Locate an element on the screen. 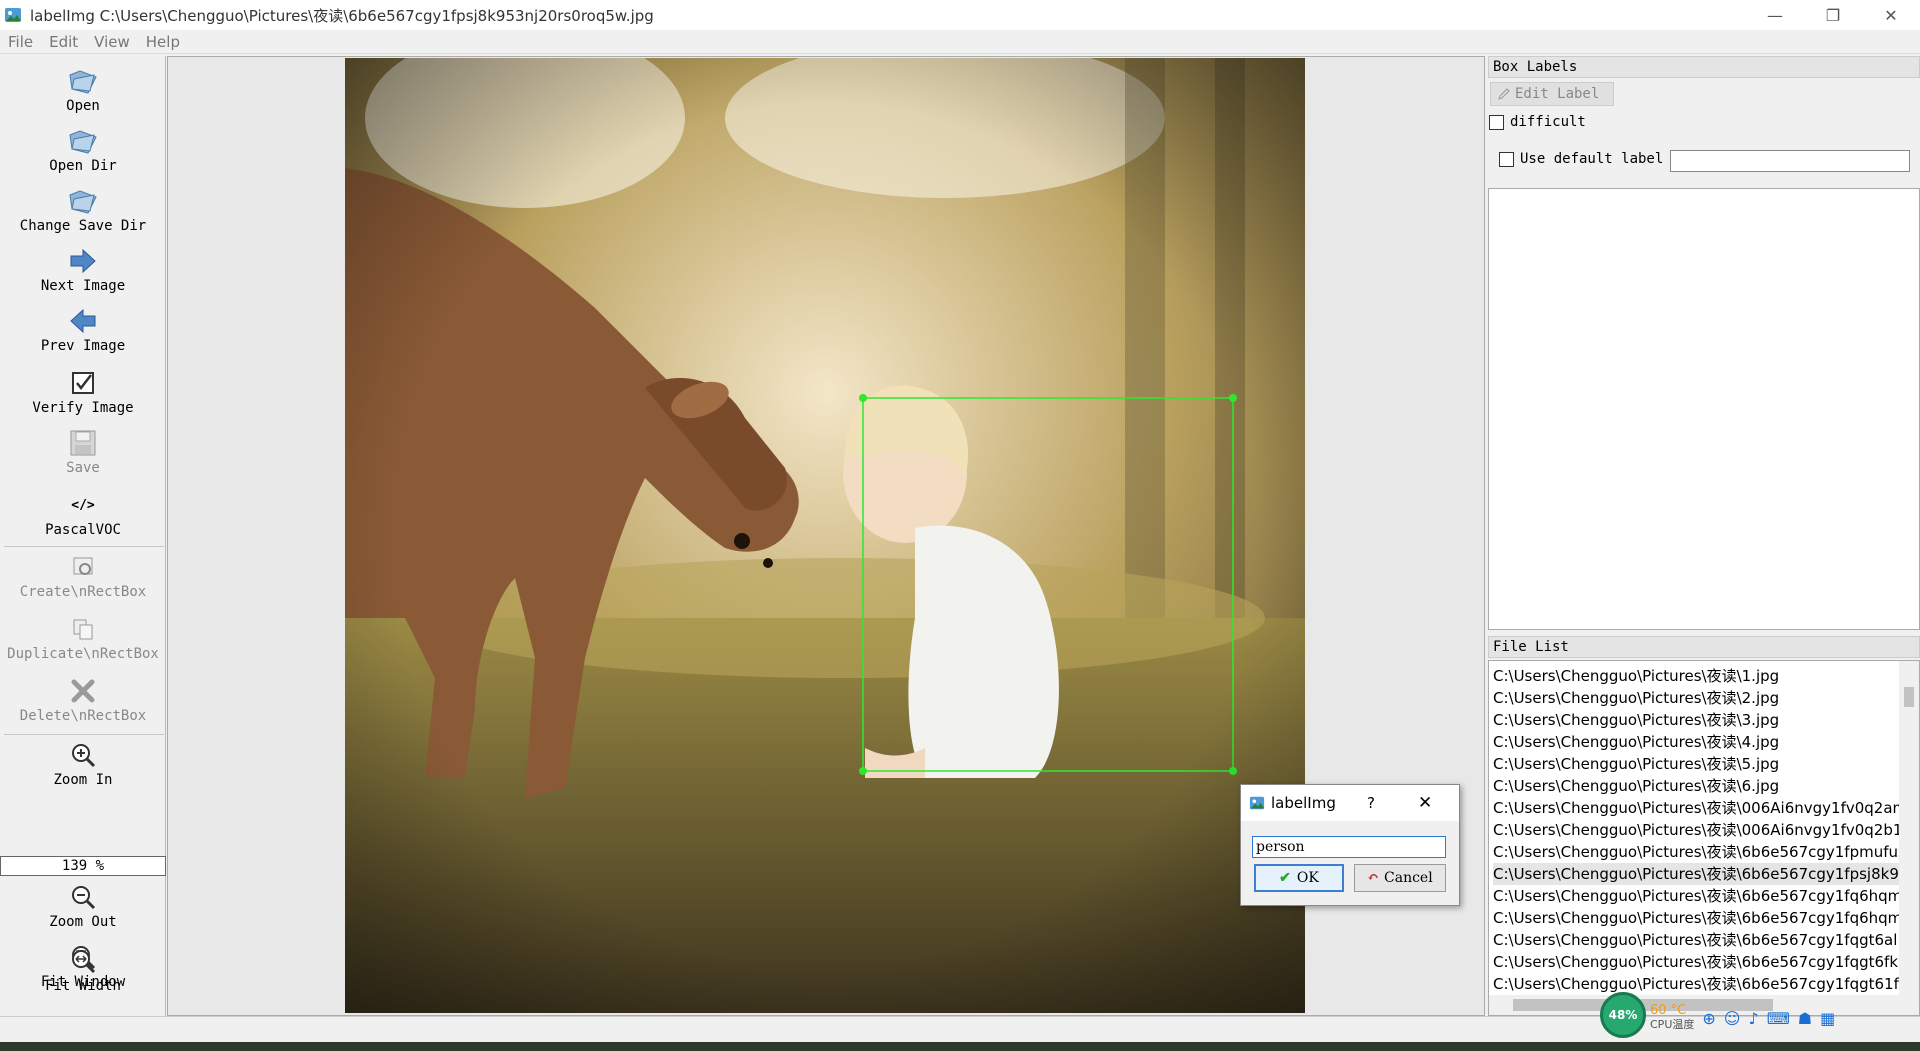  difficult-label: difficult is located at coordinates (1548, 122).